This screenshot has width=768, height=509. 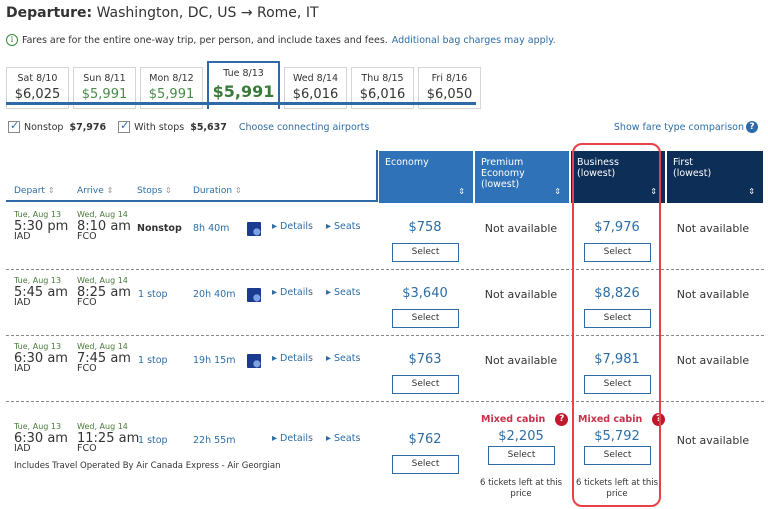 I want to click on economy-price: $762, so click(x=425, y=439).